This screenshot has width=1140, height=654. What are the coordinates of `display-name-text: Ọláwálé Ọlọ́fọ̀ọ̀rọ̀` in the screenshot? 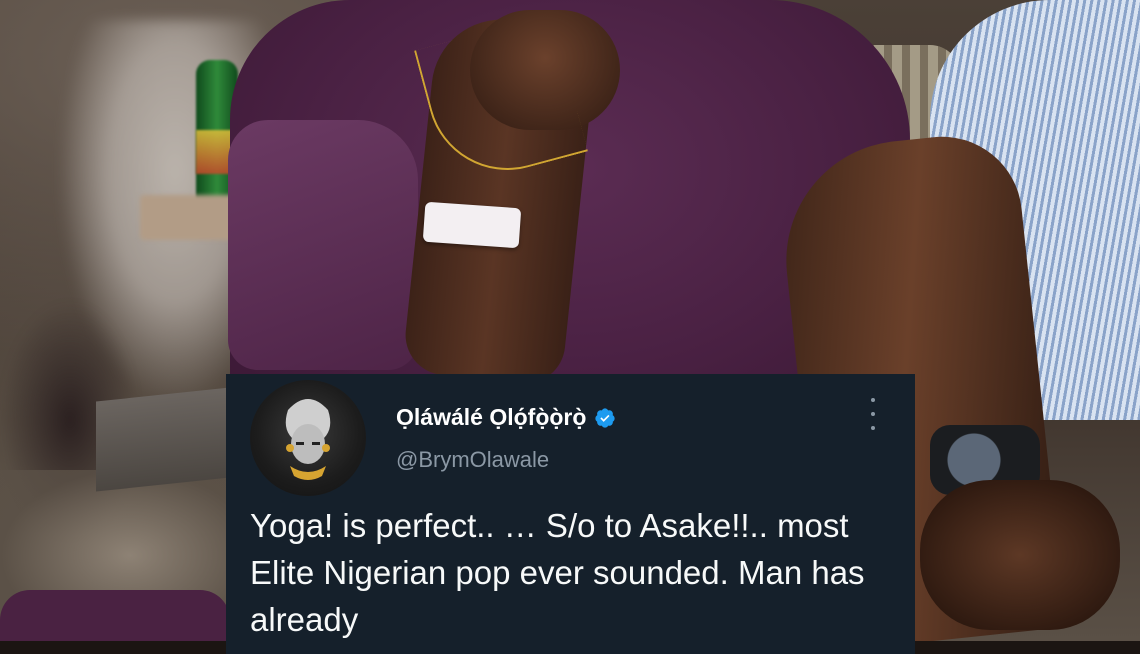 It's located at (491, 417).